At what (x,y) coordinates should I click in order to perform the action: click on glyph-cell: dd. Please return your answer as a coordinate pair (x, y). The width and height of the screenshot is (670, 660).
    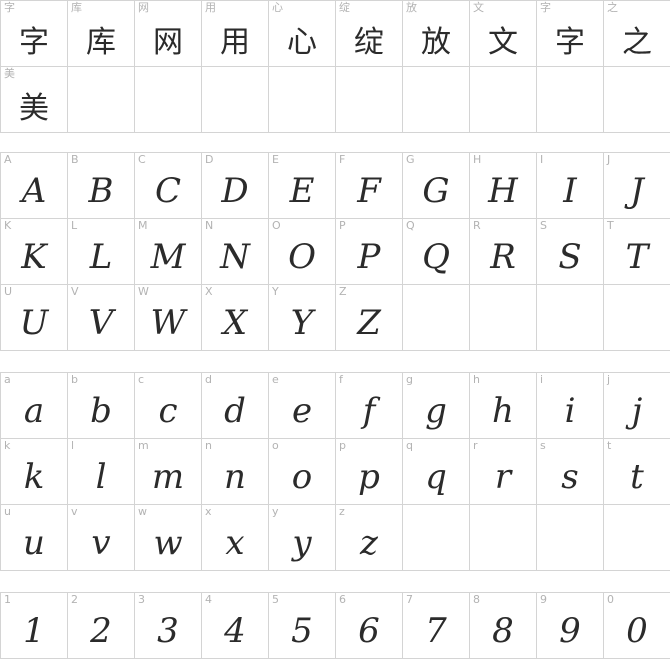
    Looking at the image, I should click on (235, 406).